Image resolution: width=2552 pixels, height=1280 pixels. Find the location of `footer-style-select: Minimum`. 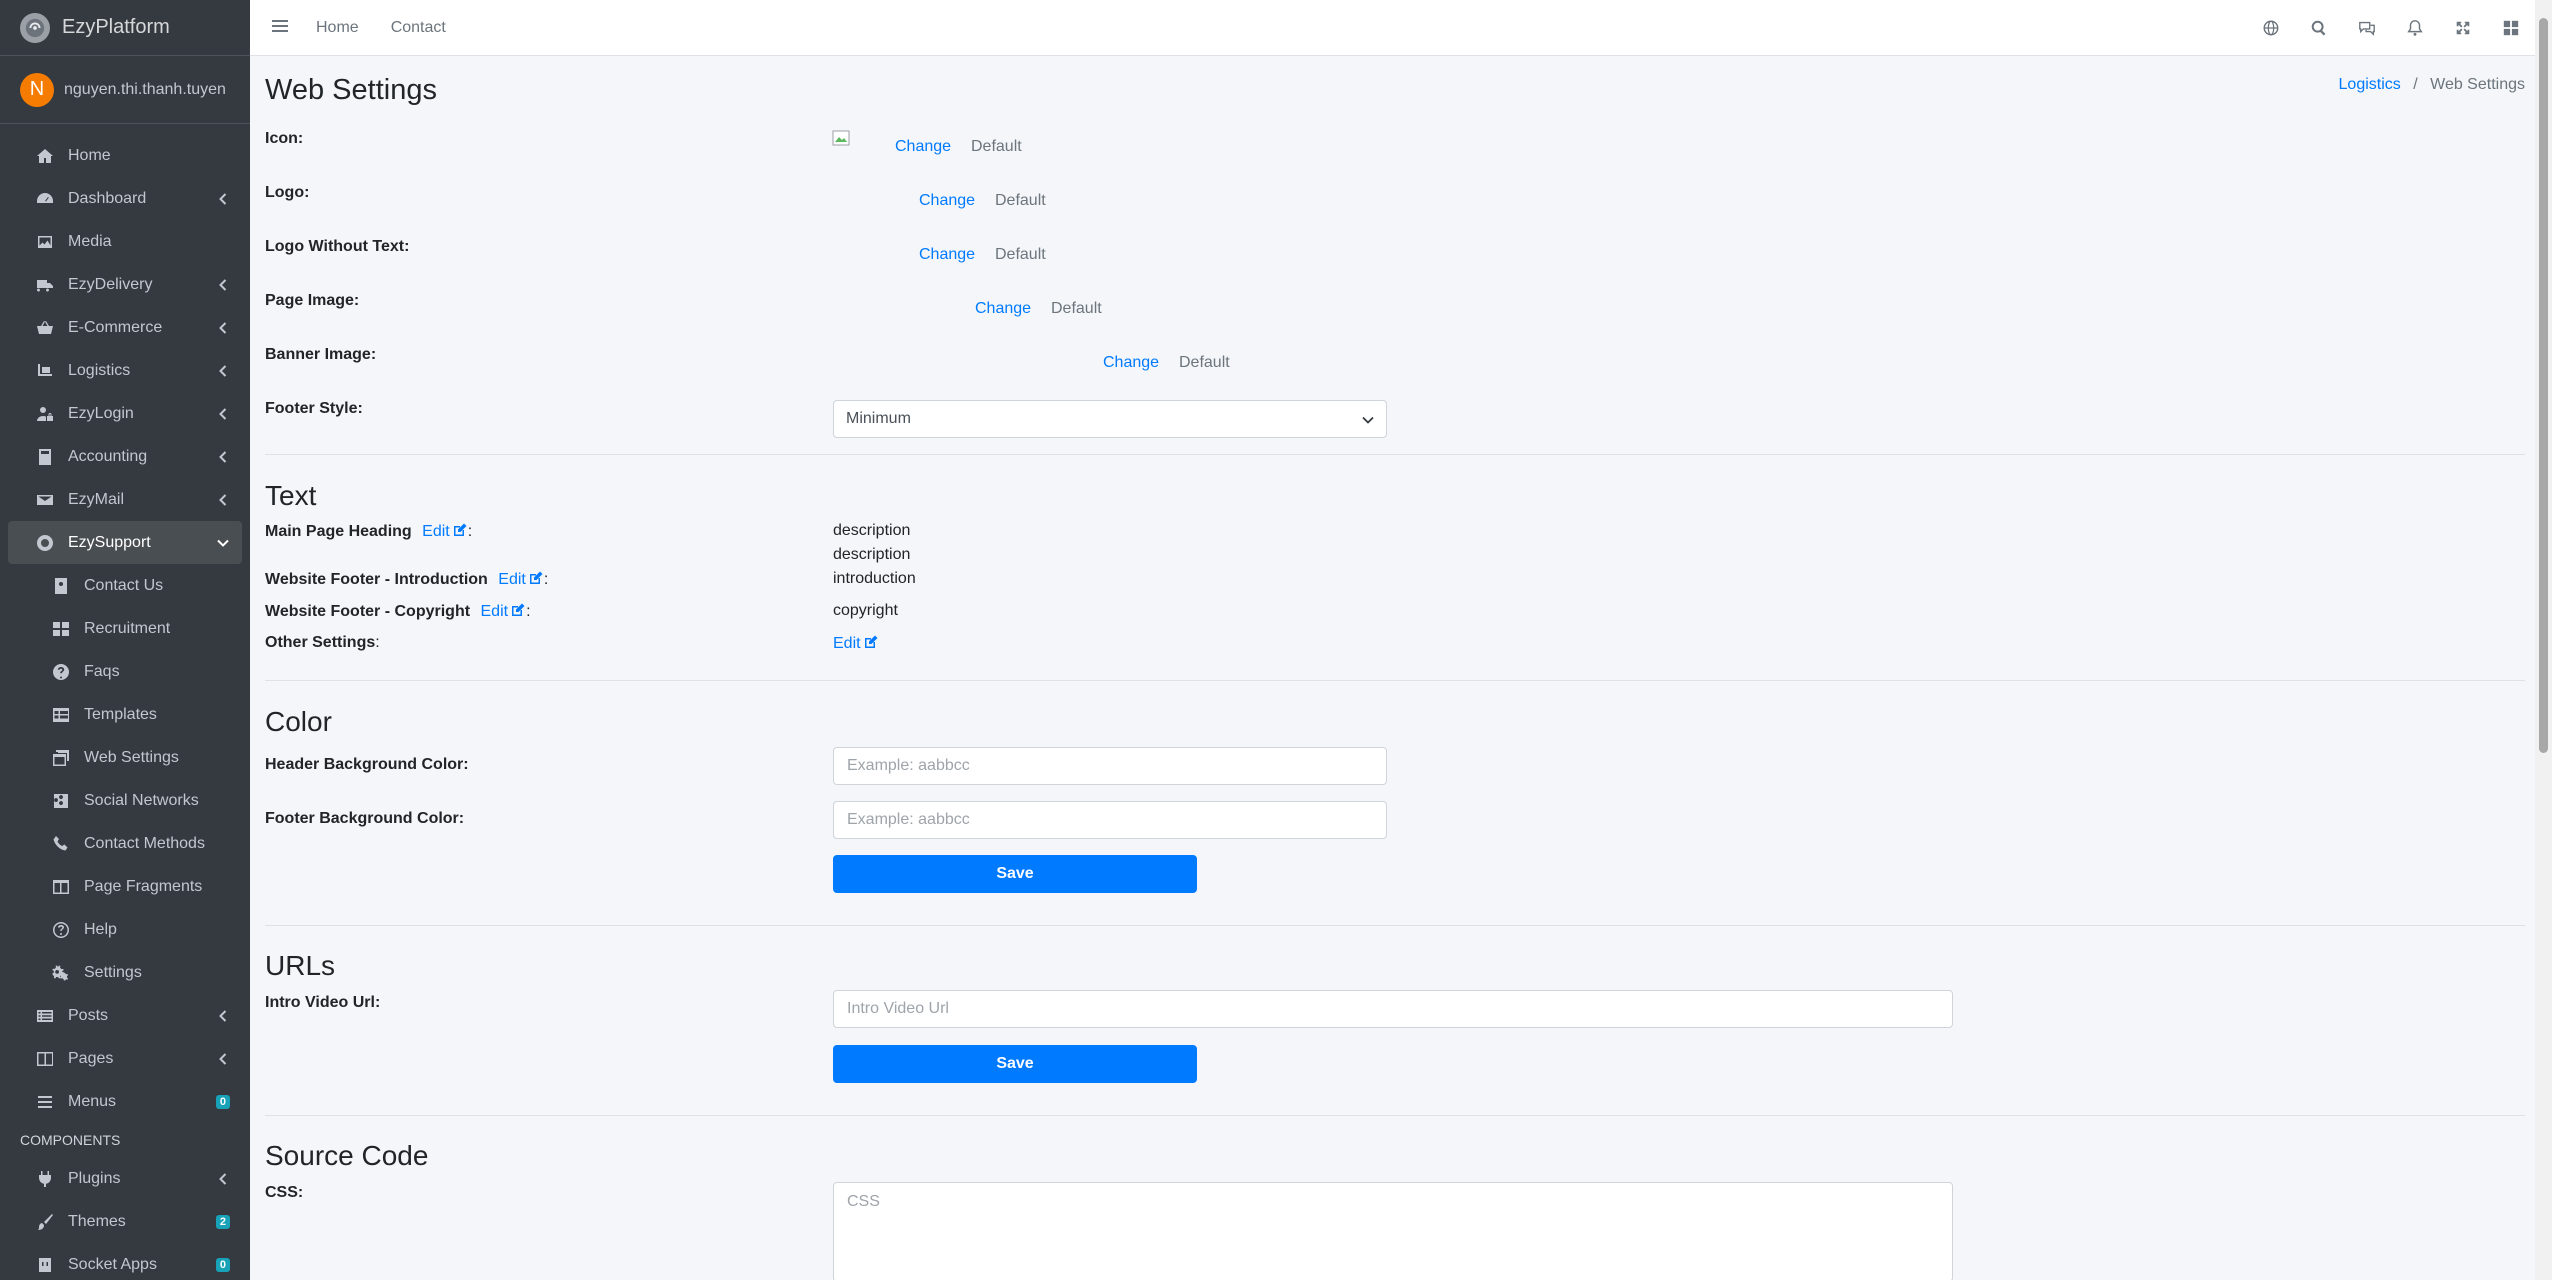

footer-style-select: Minimum is located at coordinates (1110, 419).